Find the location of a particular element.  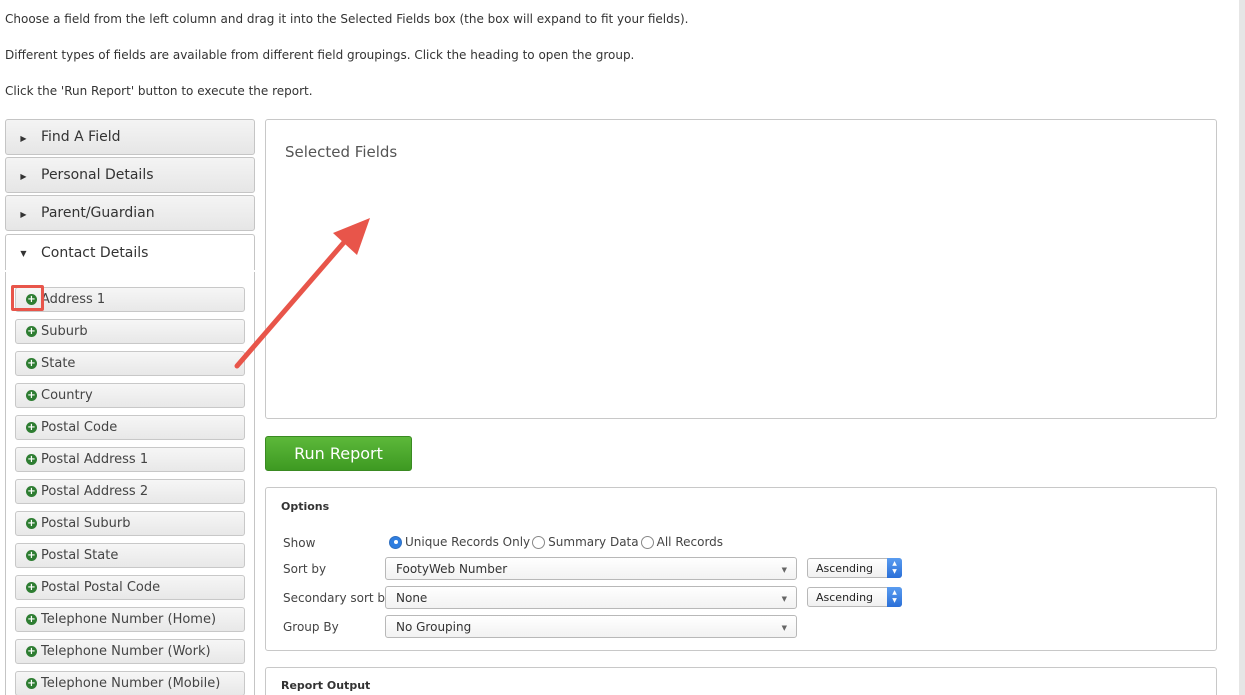

radio-summary-data: Summary Data is located at coordinates (585, 542).